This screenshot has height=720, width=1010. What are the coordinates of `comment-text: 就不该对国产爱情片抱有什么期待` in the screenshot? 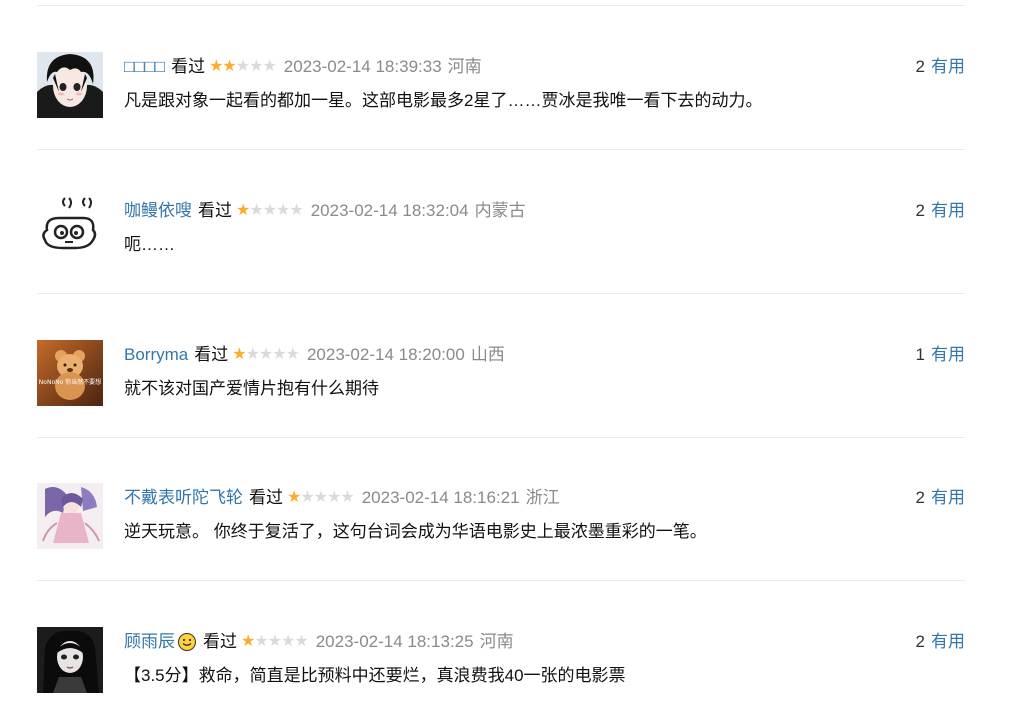 It's located at (251, 388).